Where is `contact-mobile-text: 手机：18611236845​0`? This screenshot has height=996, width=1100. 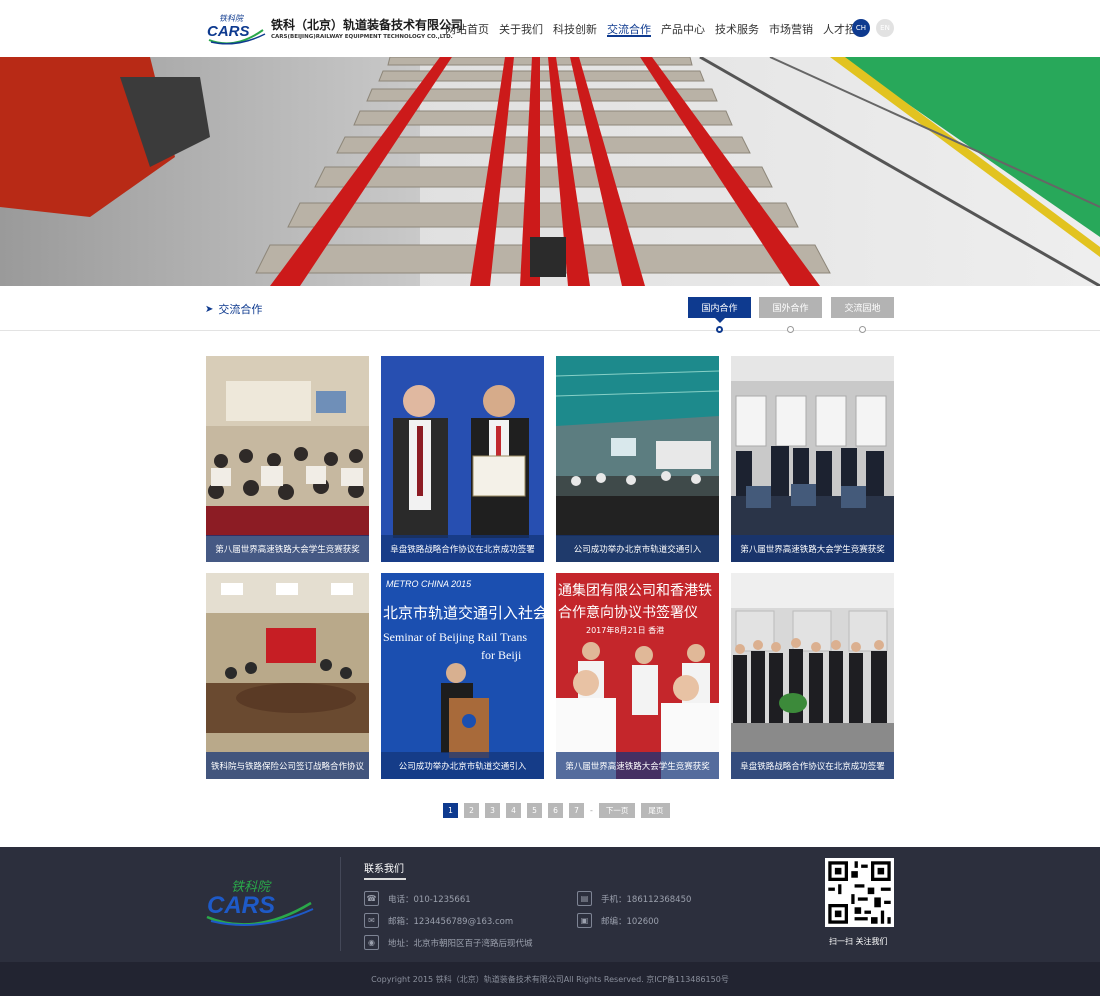
contact-mobile-text: 手机：18611236845​0 is located at coordinates (646, 899).